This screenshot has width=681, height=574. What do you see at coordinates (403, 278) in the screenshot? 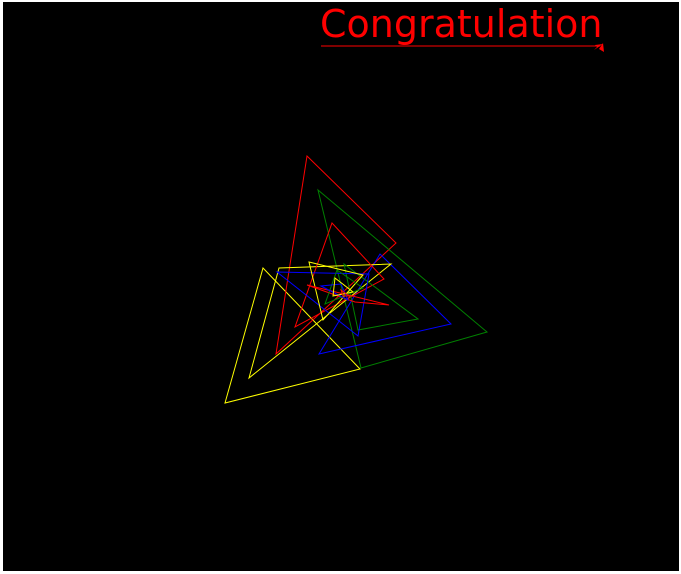
I see `spiral-triangle-green` at bounding box center [403, 278].